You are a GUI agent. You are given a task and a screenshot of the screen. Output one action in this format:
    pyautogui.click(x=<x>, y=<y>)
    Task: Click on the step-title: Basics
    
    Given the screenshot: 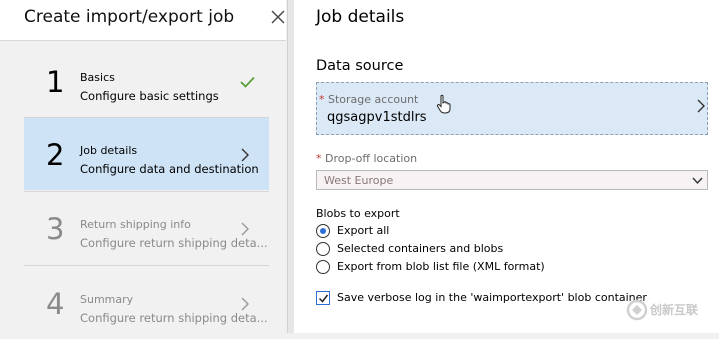 What is the action you would take?
    pyautogui.click(x=97, y=77)
    